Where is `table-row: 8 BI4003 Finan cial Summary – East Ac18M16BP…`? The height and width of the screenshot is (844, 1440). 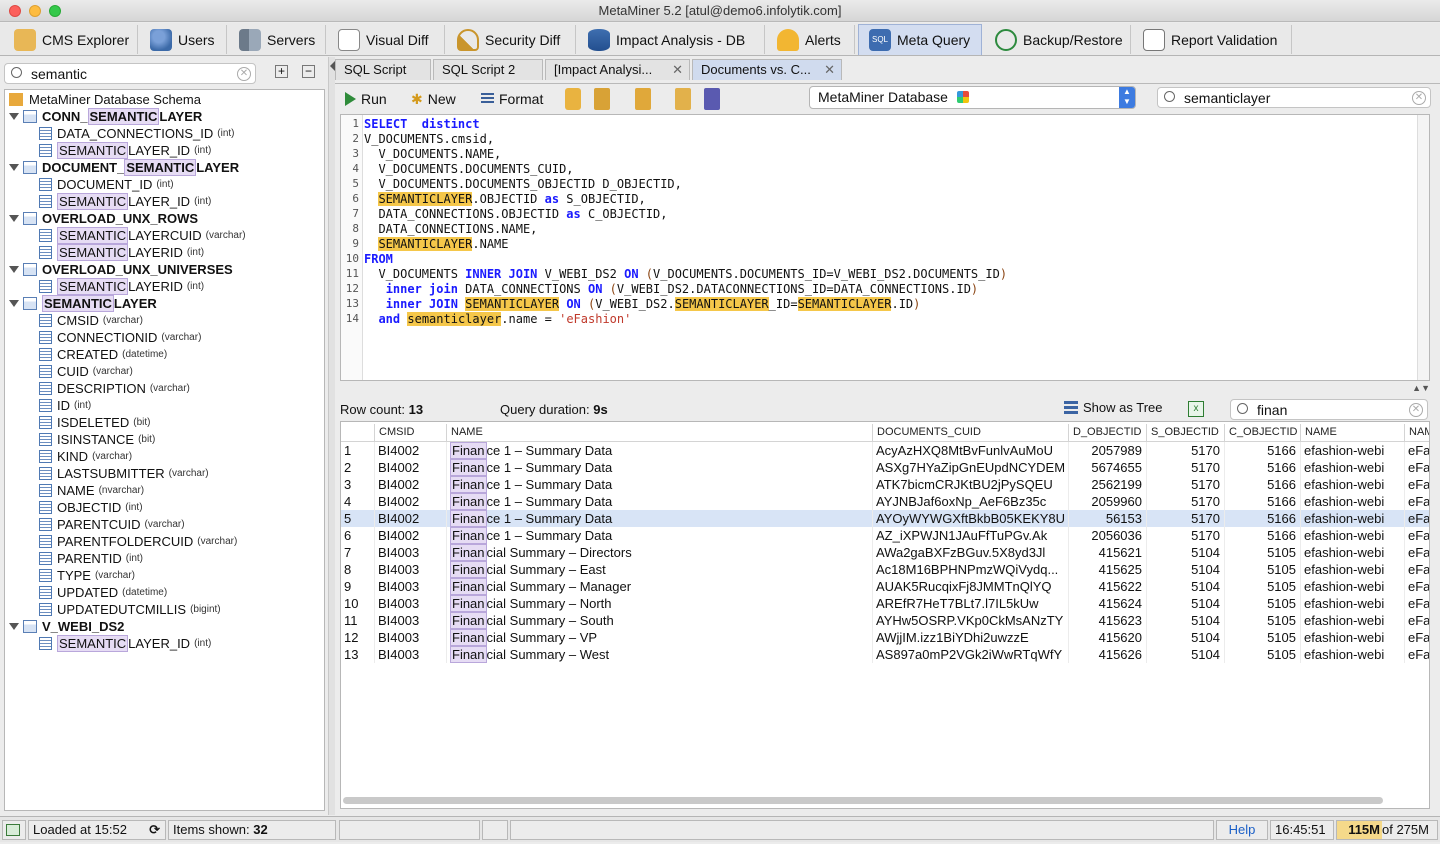 table-row: 8 BI4003 Finan cial Summary – East Ac18M16BP… is located at coordinates (885, 569).